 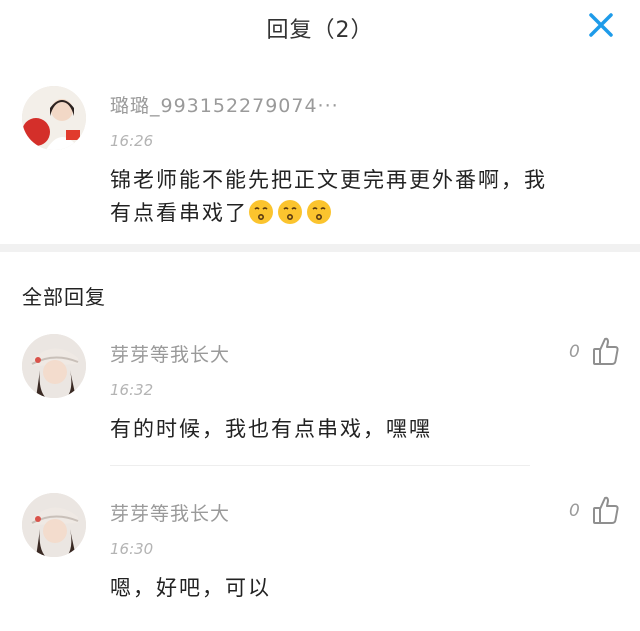 What do you see at coordinates (64, 297) in the screenshot?
I see `section-title: 全部回复` at bounding box center [64, 297].